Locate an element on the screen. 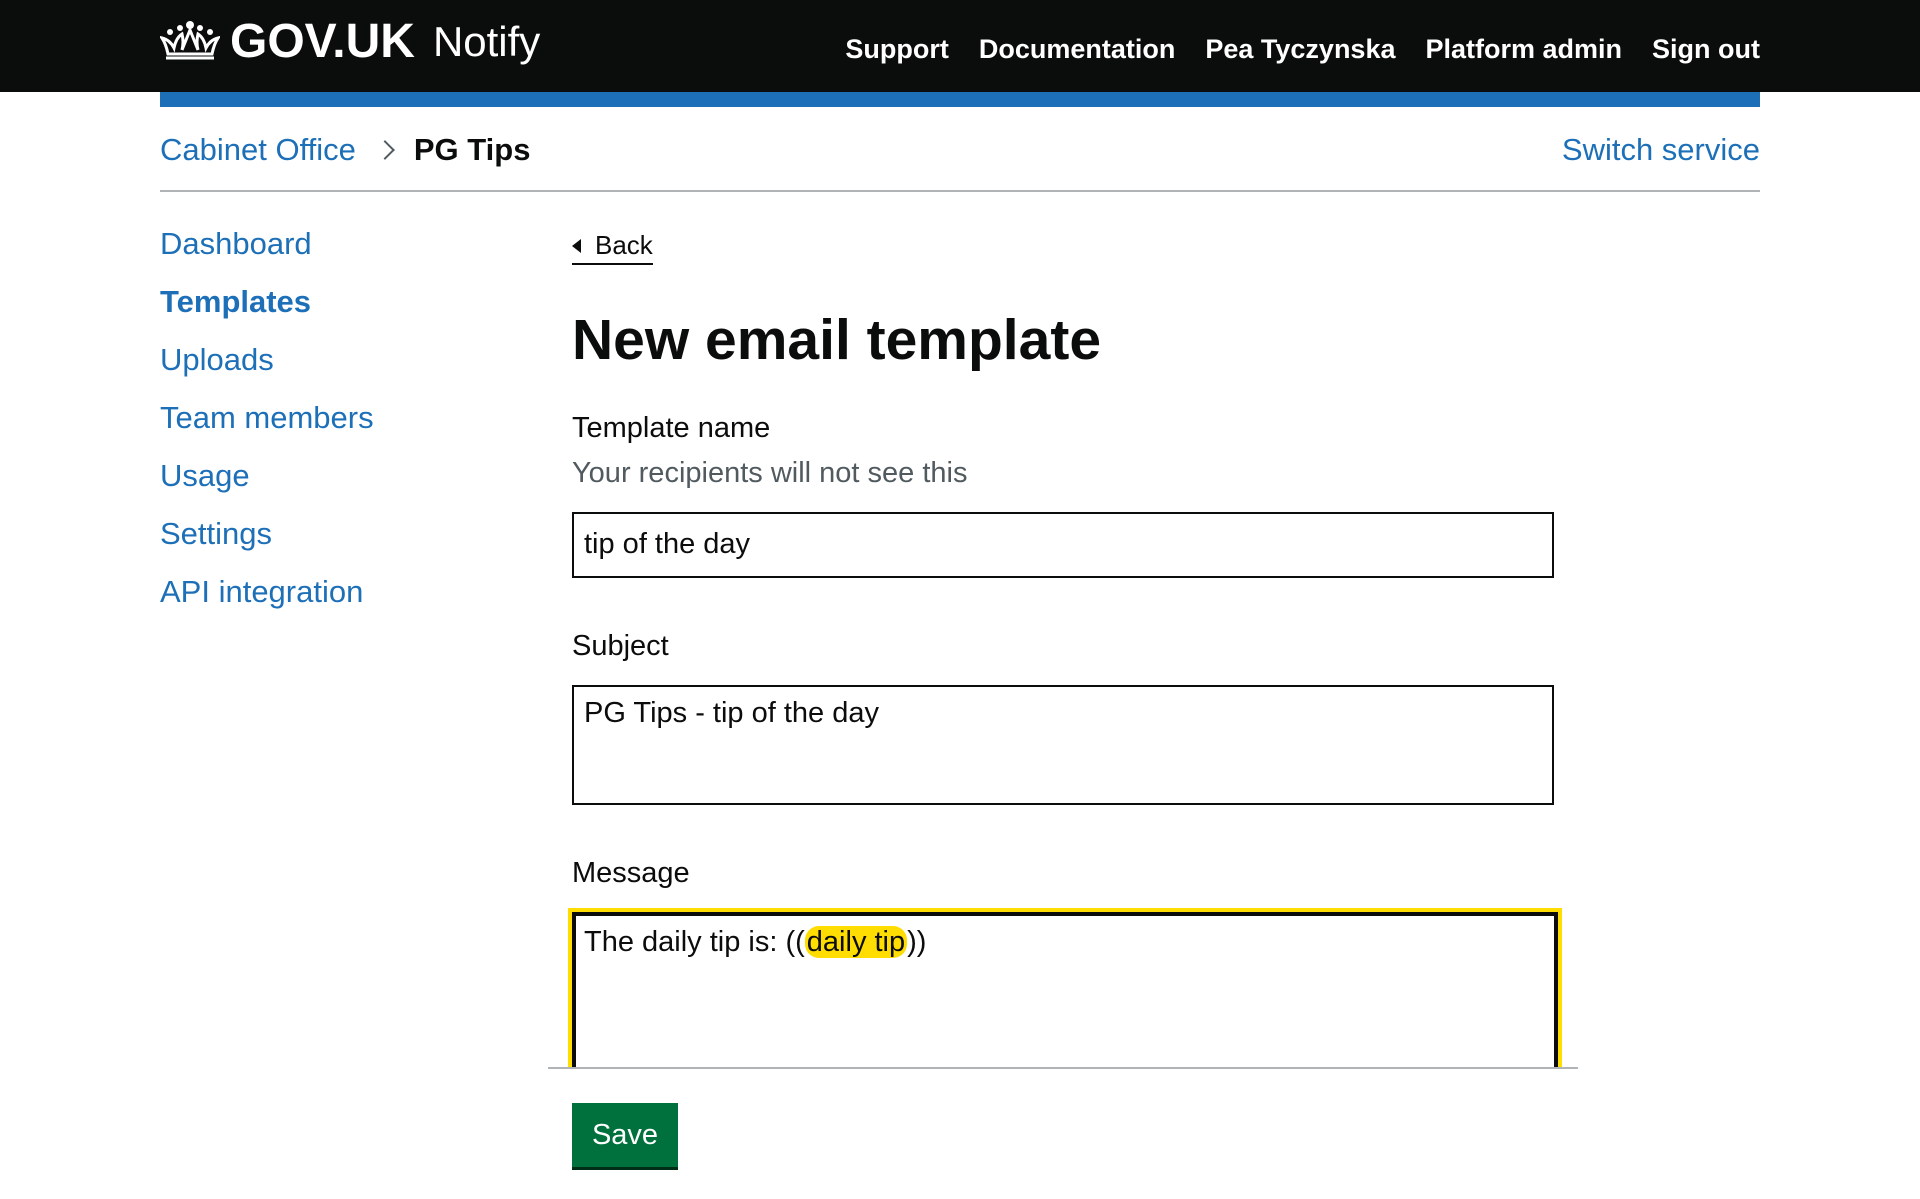  chevron-right-icon is located at coordinates (384, 150).